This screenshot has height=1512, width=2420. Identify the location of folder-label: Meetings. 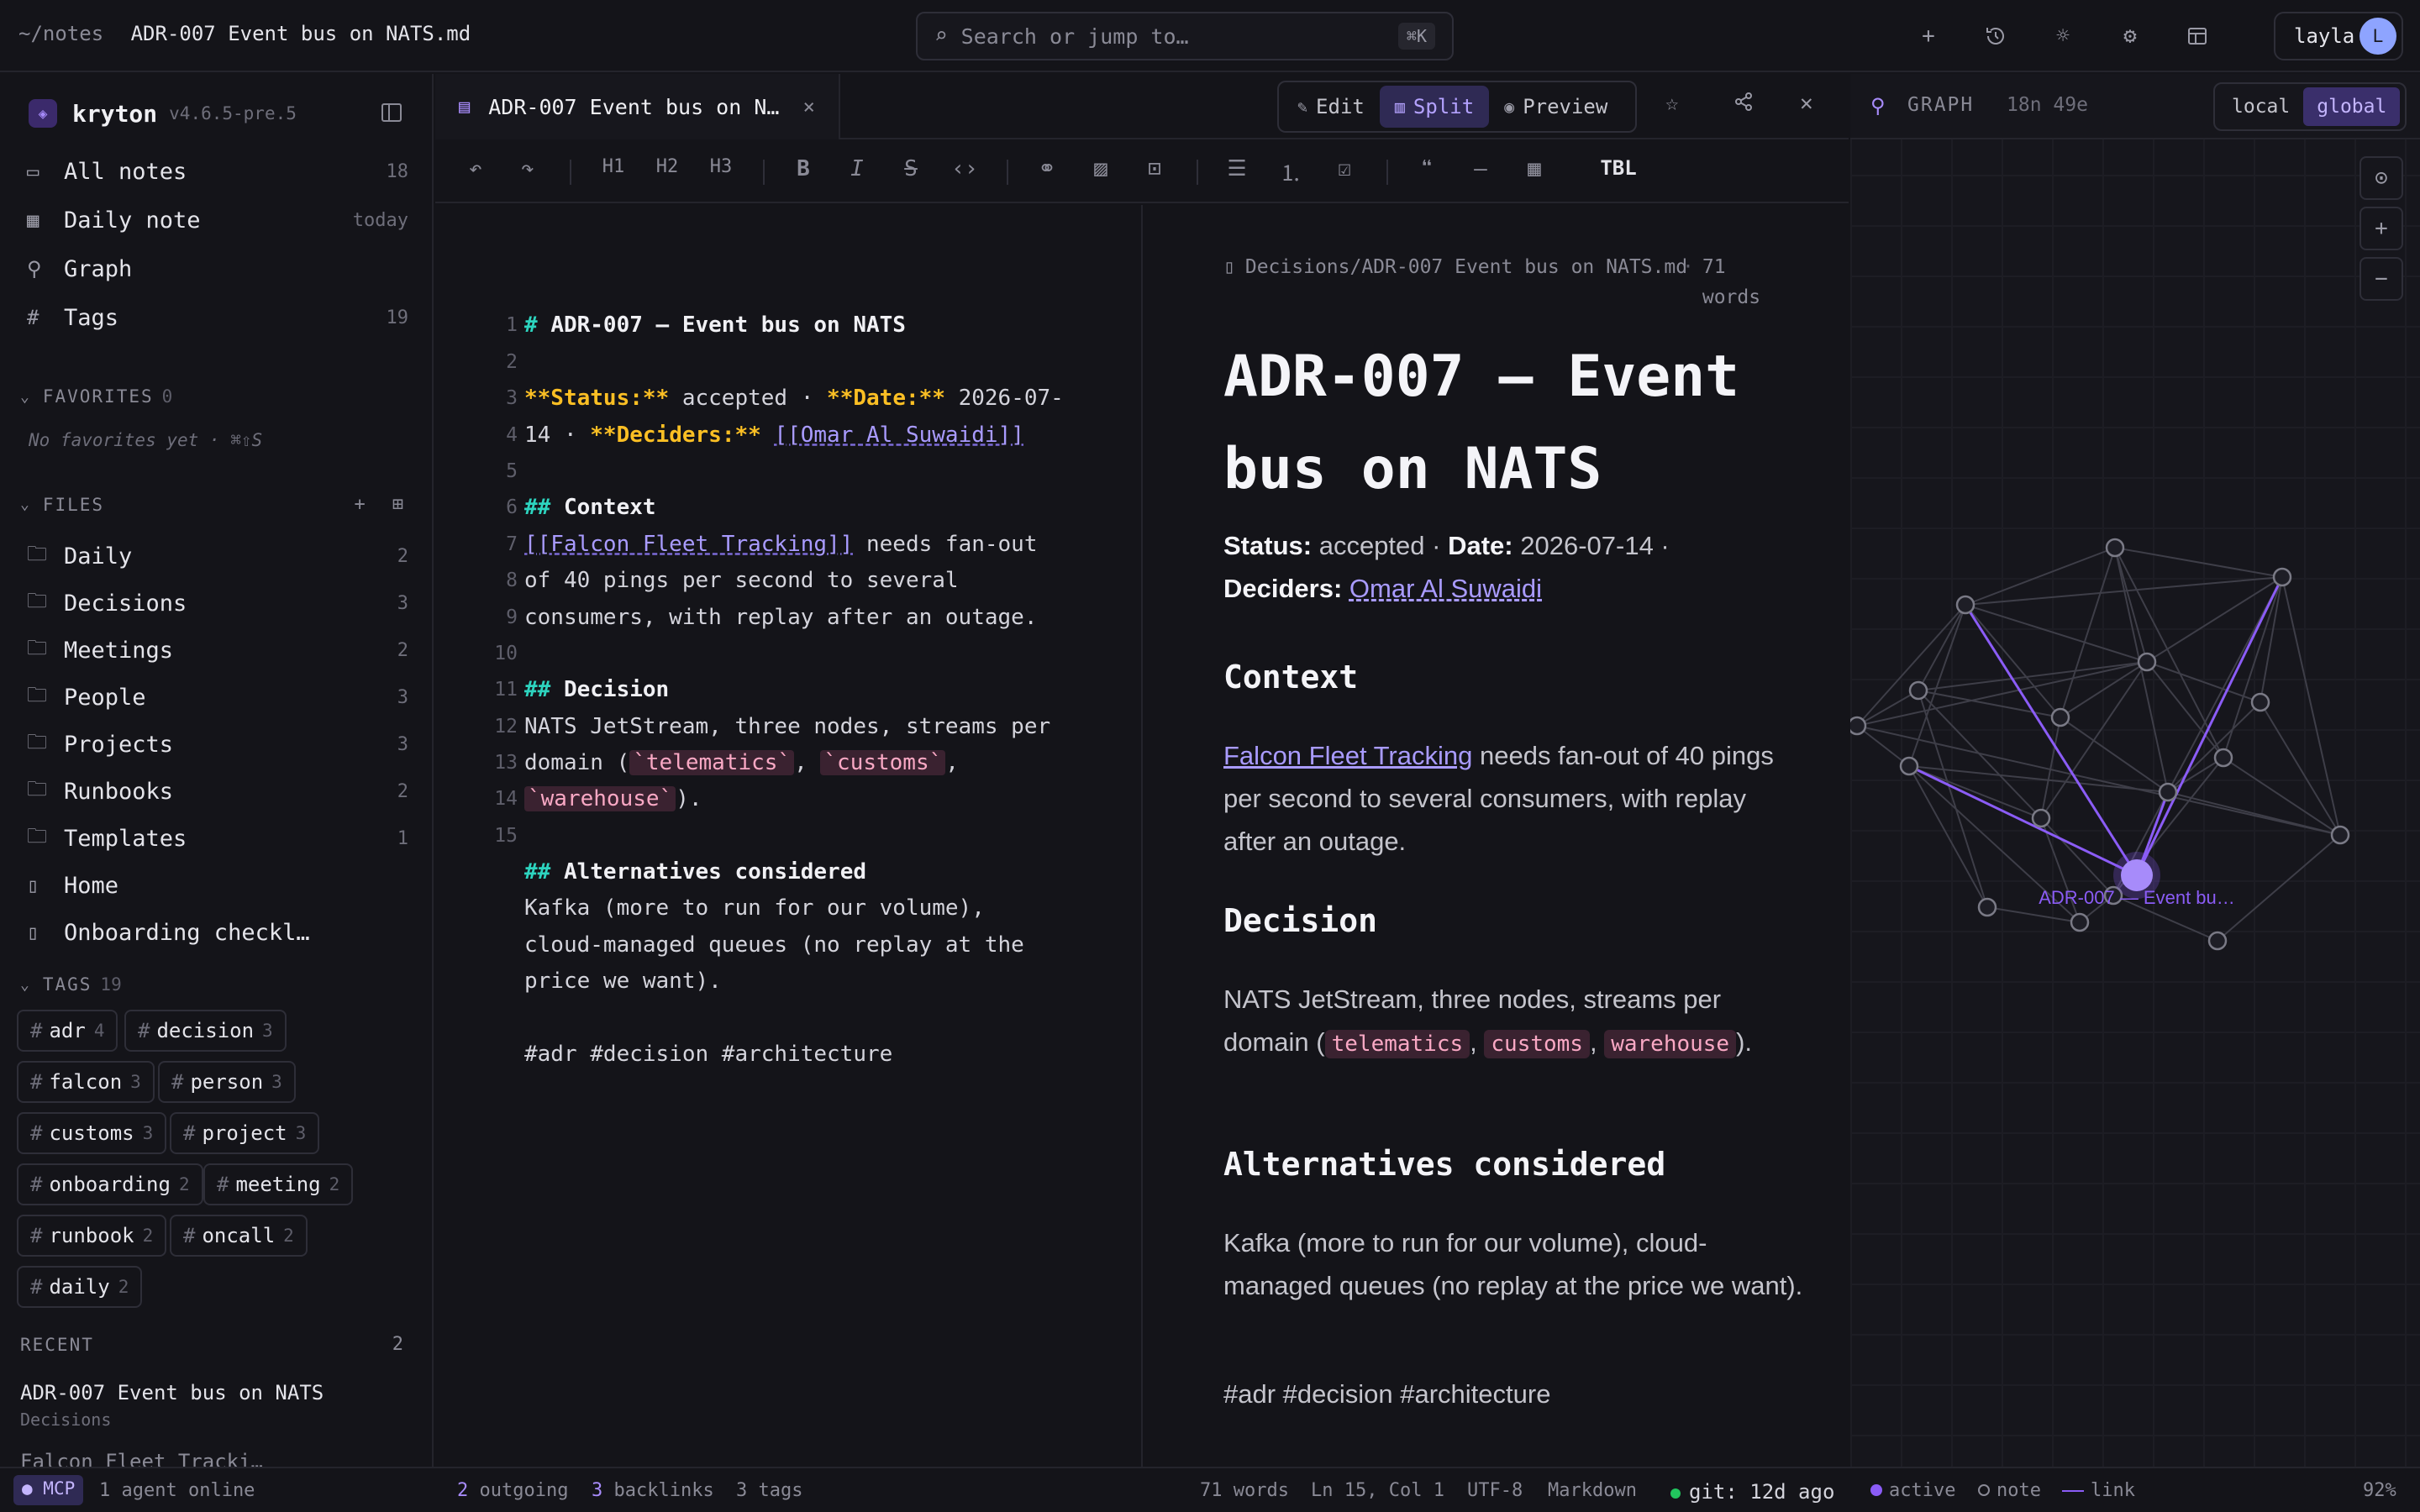
(119, 650).